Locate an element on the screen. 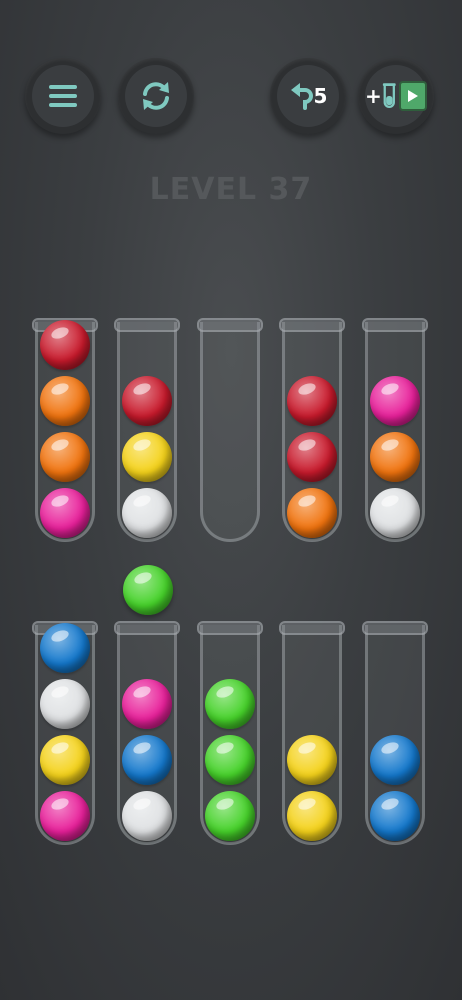  undo-button: 5 is located at coordinates (308, 96).